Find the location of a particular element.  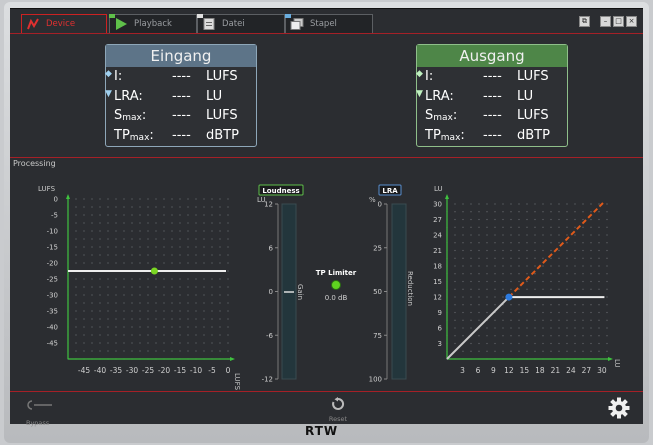

gear-icon is located at coordinates (619, 408).